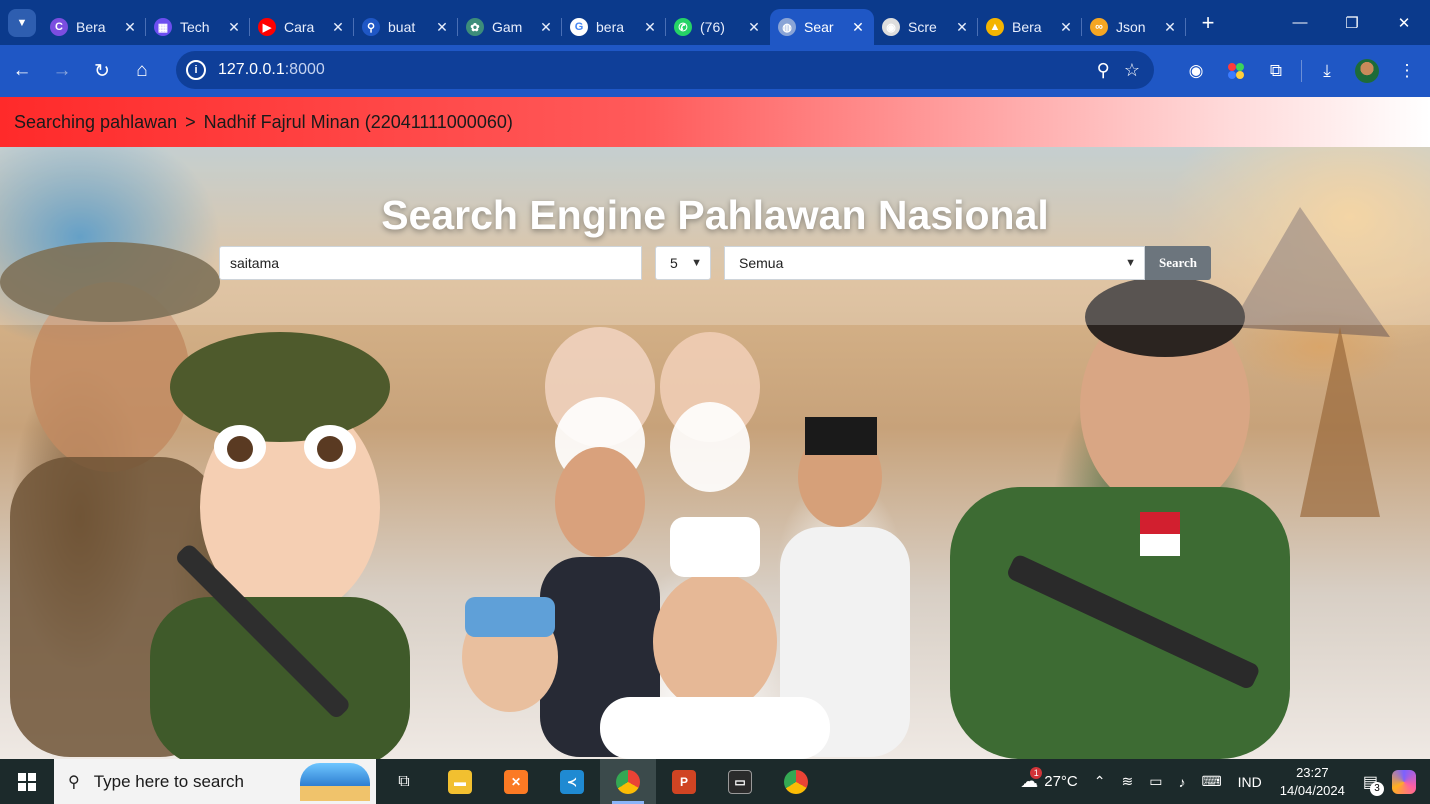 The width and height of the screenshot is (1430, 804). Describe the element at coordinates (796, 781) in the screenshot. I see `chrome-profile-button` at that location.